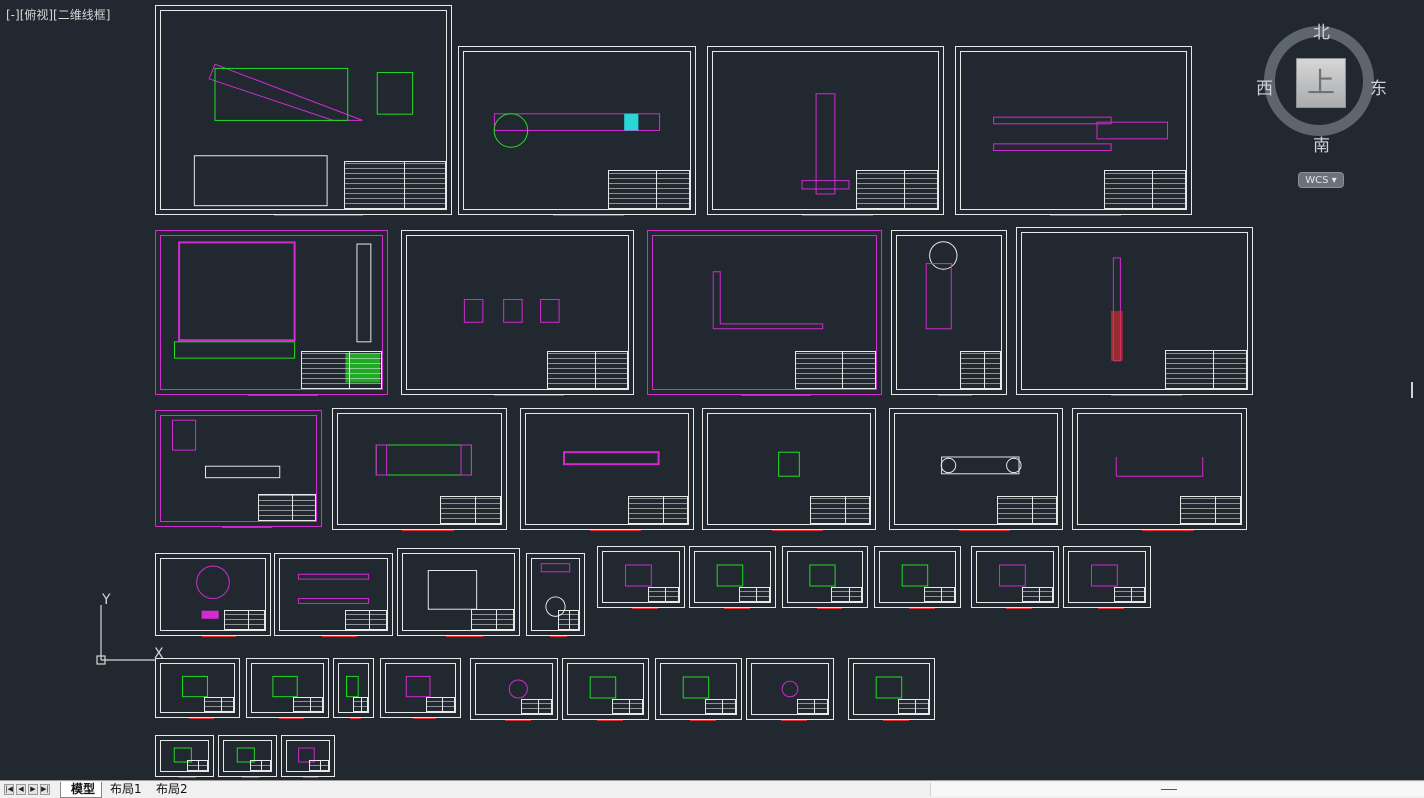 Image resolution: width=1424 pixels, height=798 pixels. What do you see at coordinates (1169, 789) in the screenshot?
I see `scroll-thumb` at bounding box center [1169, 789].